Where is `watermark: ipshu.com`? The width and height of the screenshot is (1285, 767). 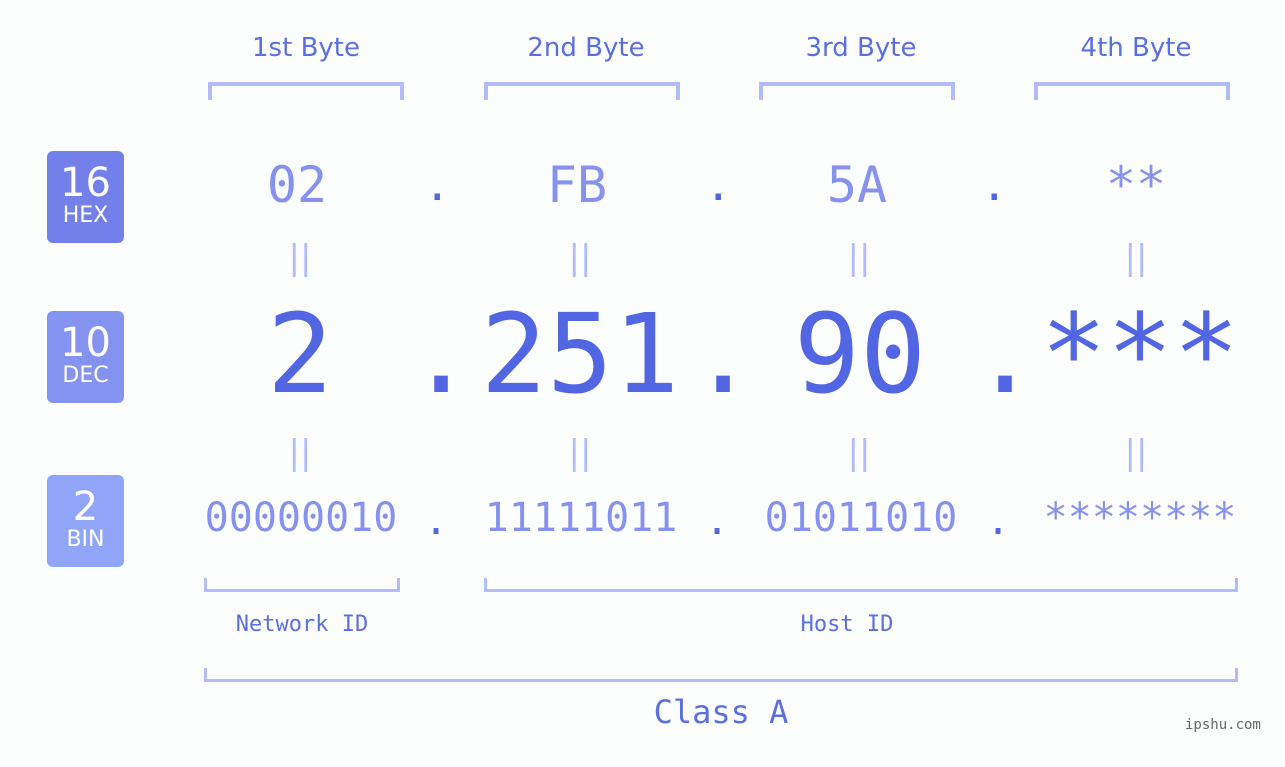 watermark: ipshu.com is located at coordinates (1223, 725).